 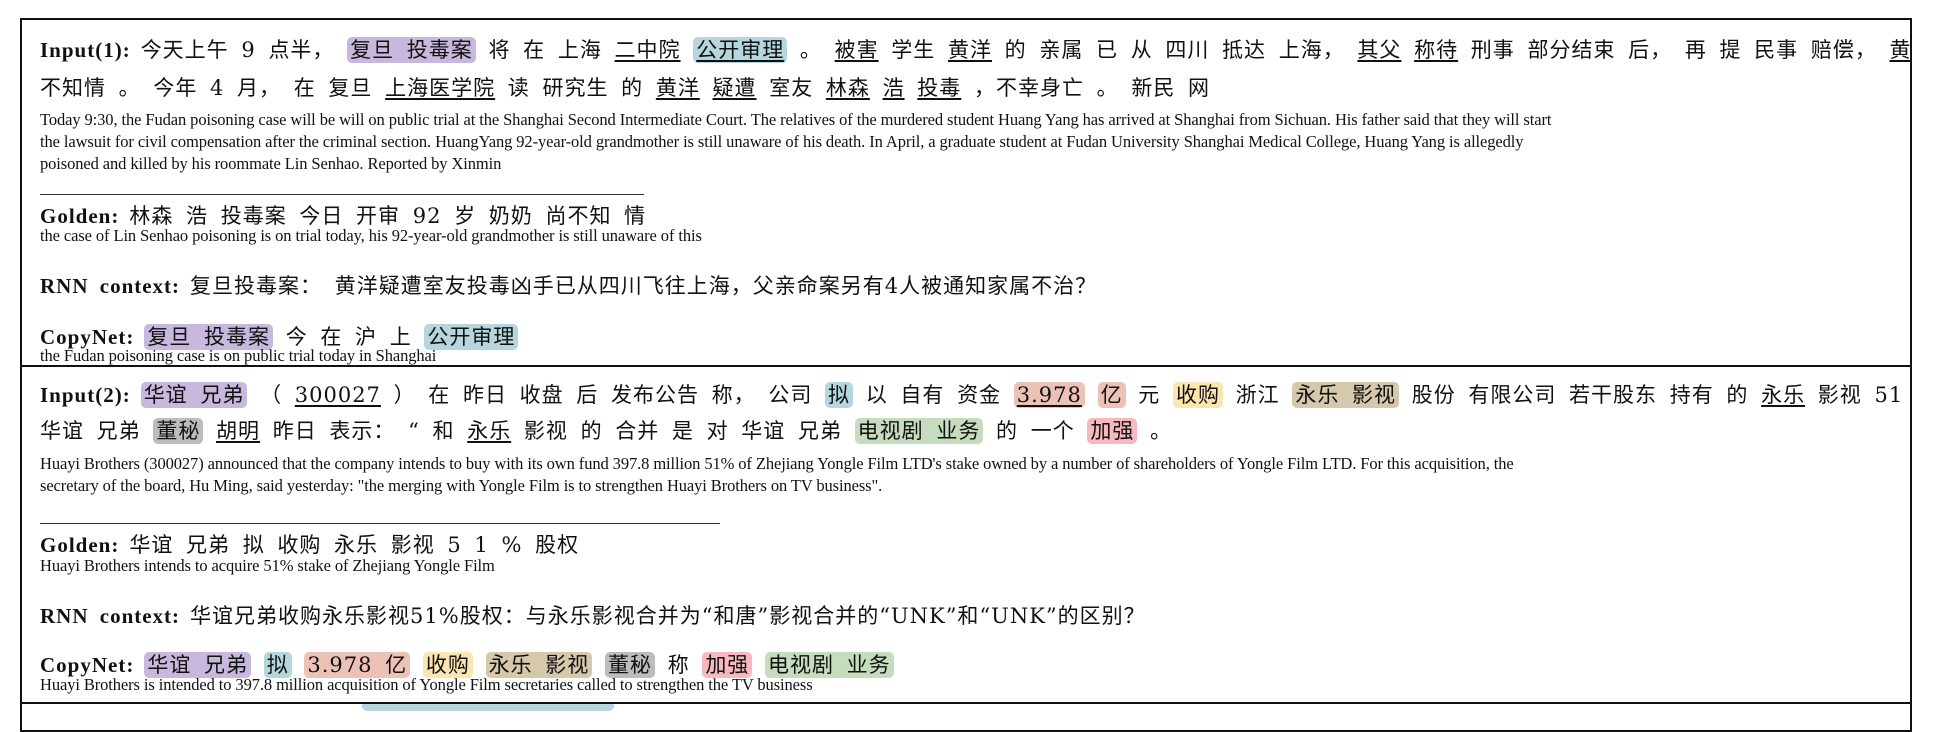 I want to click on highlight-fragment, so click(x=488, y=707).